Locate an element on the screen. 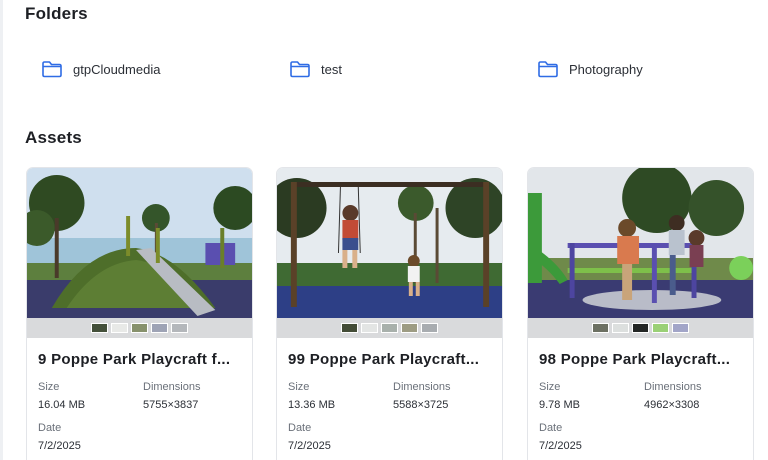 This screenshot has height=460, width=768. folder-item-photography: Photography is located at coordinates (590, 69).